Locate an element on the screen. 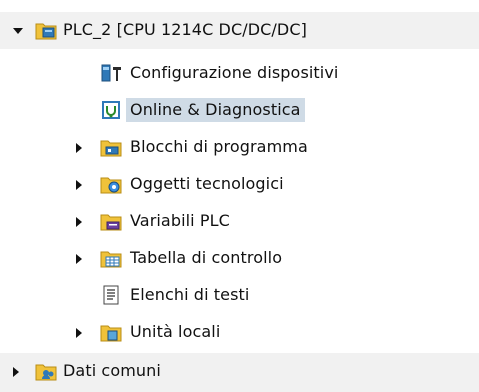 This screenshot has height=392, width=479. program-blocks-folder-icon is located at coordinates (111, 148).